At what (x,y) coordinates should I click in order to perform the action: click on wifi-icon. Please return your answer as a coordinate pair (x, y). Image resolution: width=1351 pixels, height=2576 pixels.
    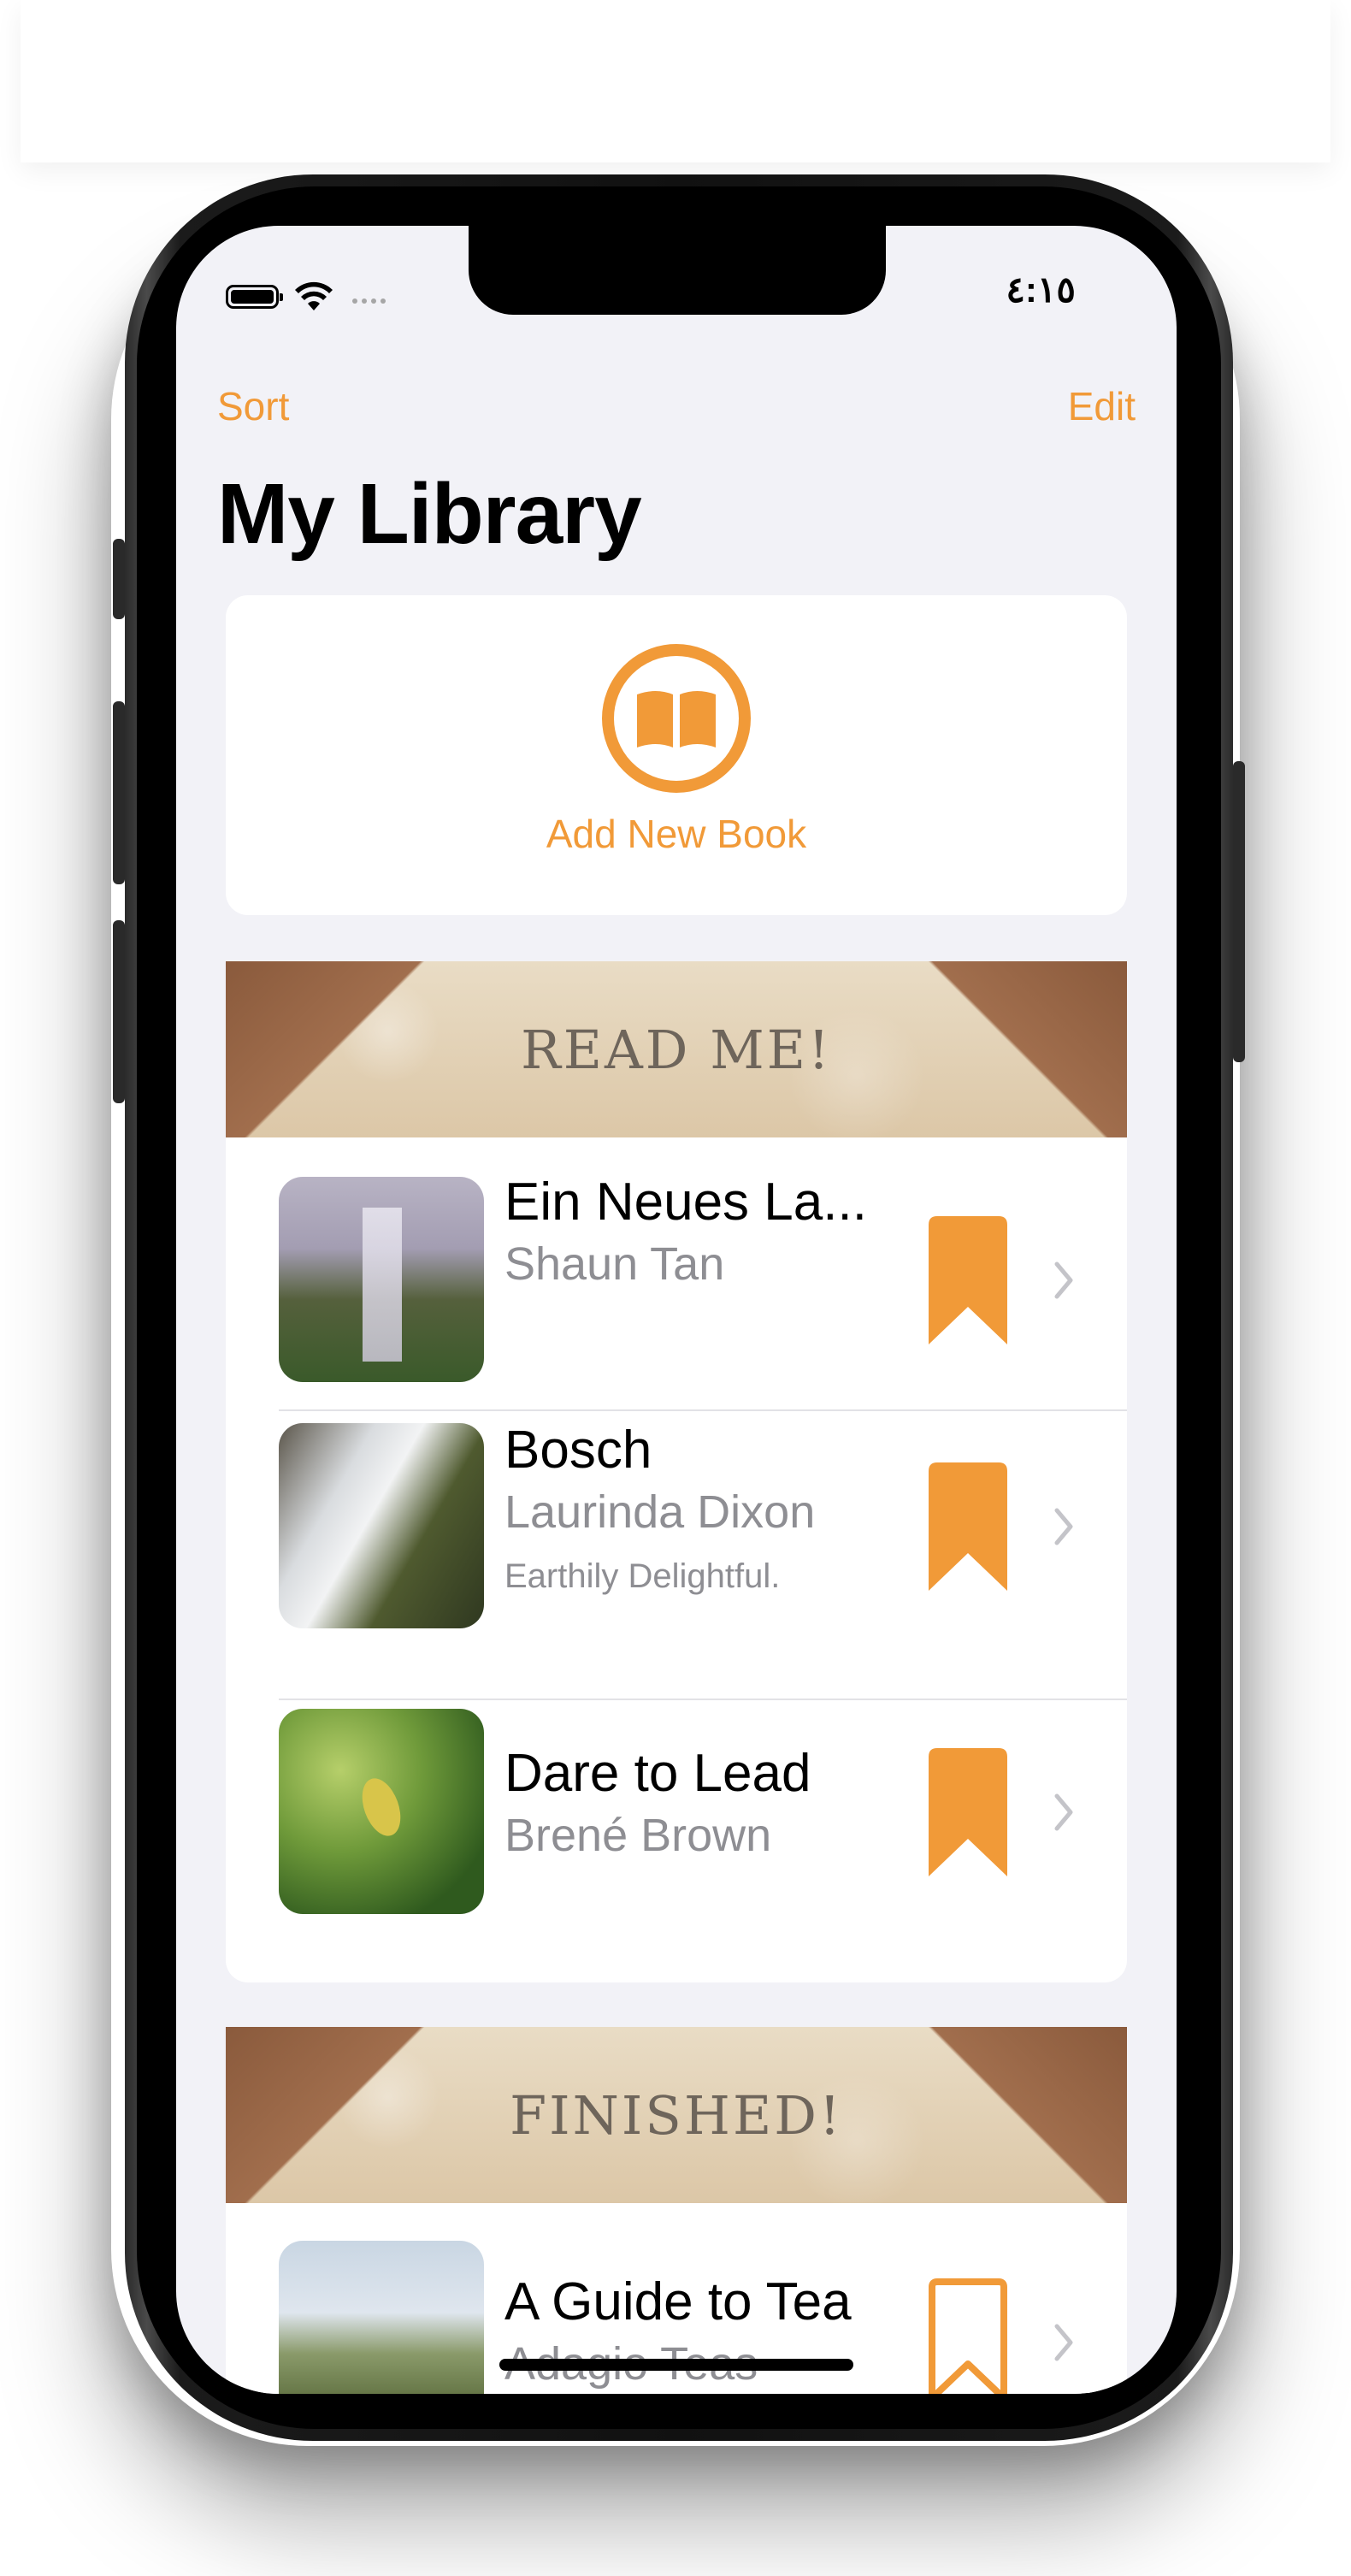
    Looking at the image, I should click on (314, 295).